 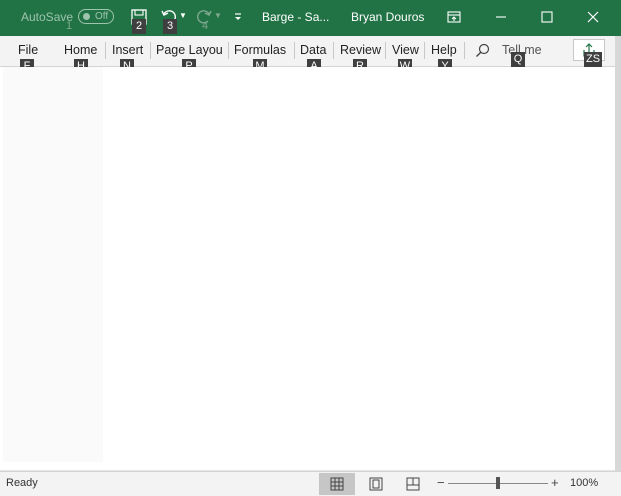 What do you see at coordinates (80, 50) in the screenshot?
I see `tab-home: Home` at bounding box center [80, 50].